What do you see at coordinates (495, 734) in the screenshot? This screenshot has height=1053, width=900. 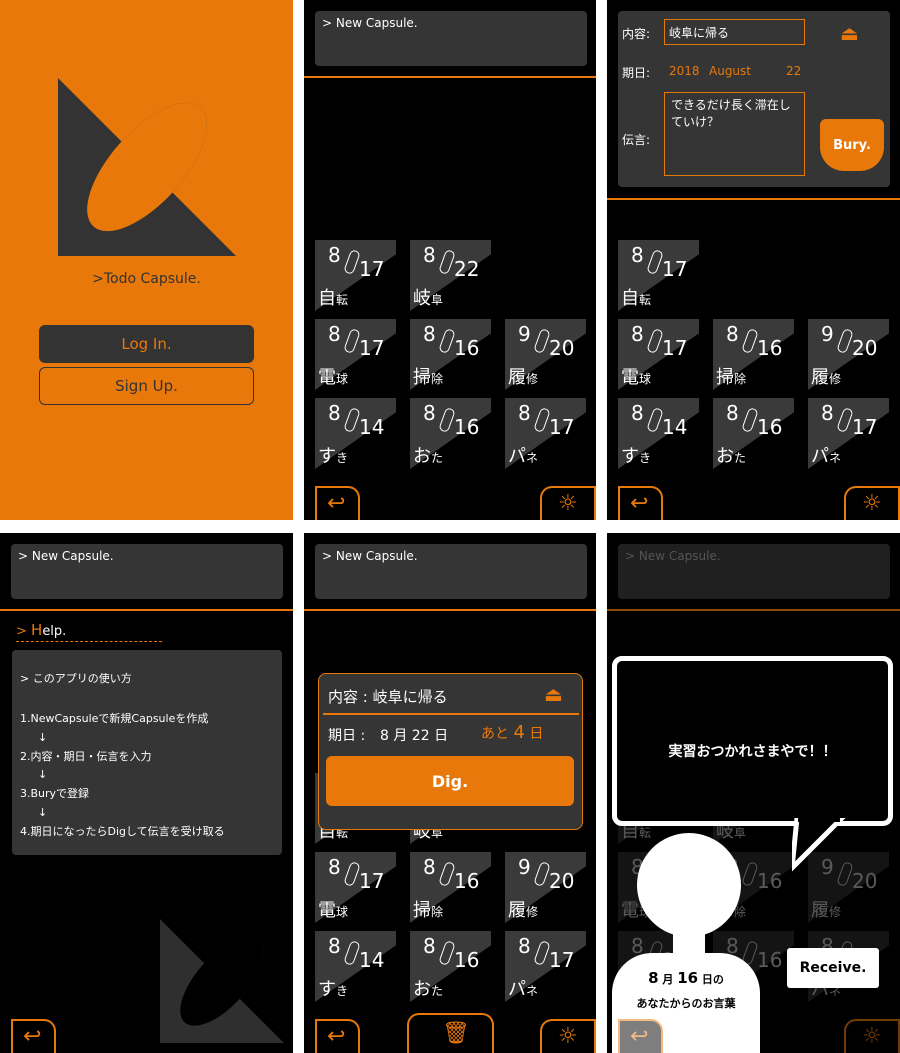 I see `remaining-prefix: あと` at bounding box center [495, 734].